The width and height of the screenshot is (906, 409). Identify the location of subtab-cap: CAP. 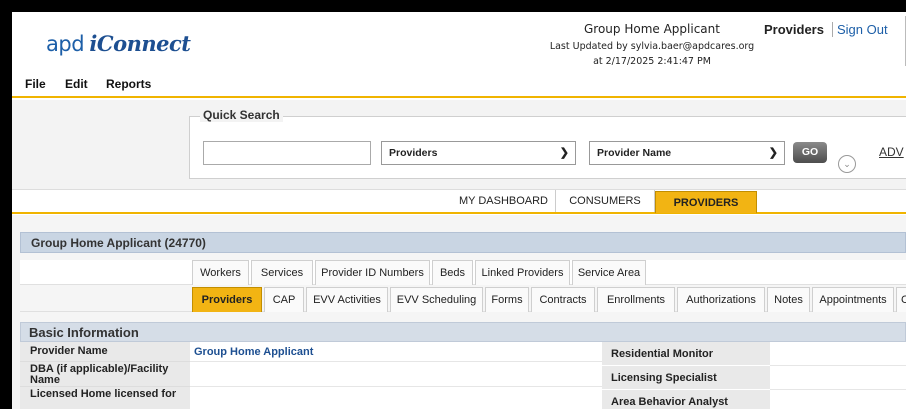
(284, 299).